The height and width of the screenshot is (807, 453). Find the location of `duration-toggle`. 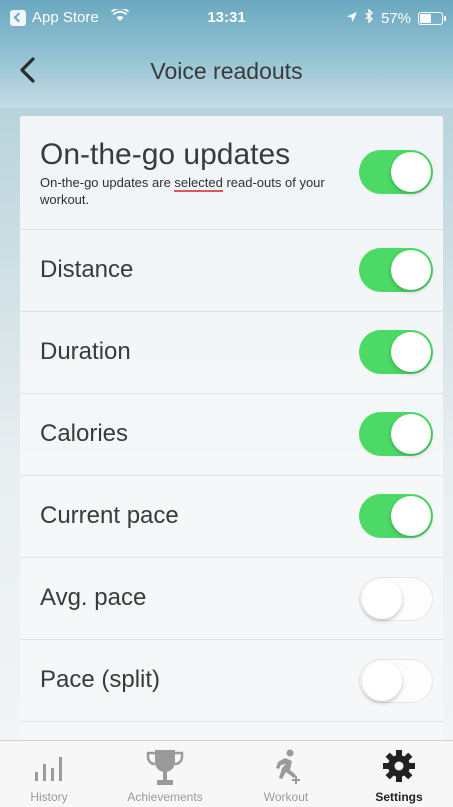

duration-toggle is located at coordinates (396, 352).